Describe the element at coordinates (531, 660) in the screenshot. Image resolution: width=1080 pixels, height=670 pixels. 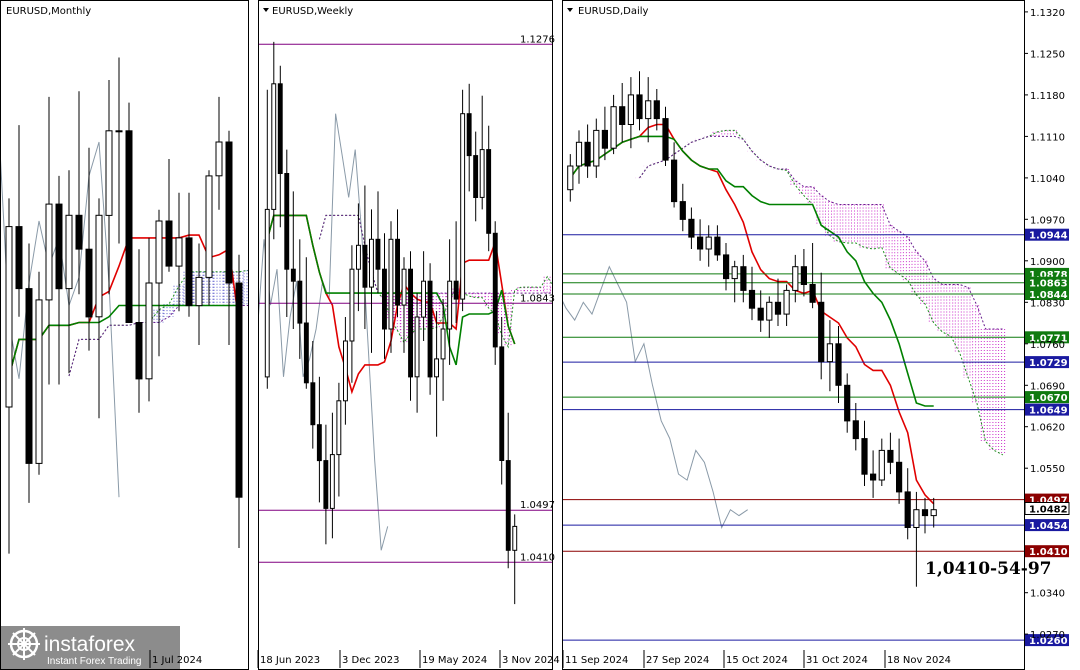
I see `x-tick-label: 3 Nov 2024` at that location.